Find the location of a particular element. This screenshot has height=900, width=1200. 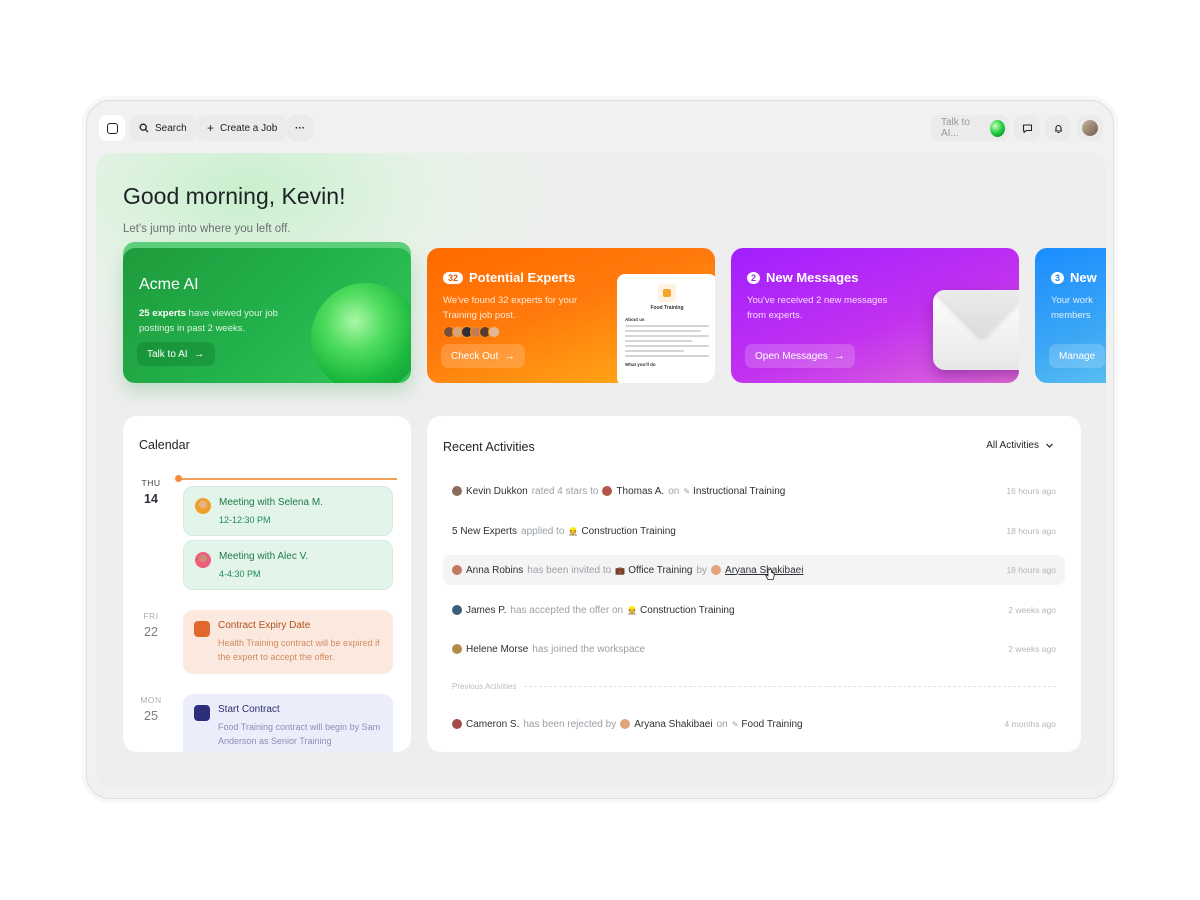

day-mon: MON 25 is located at coordinates (151, 709).